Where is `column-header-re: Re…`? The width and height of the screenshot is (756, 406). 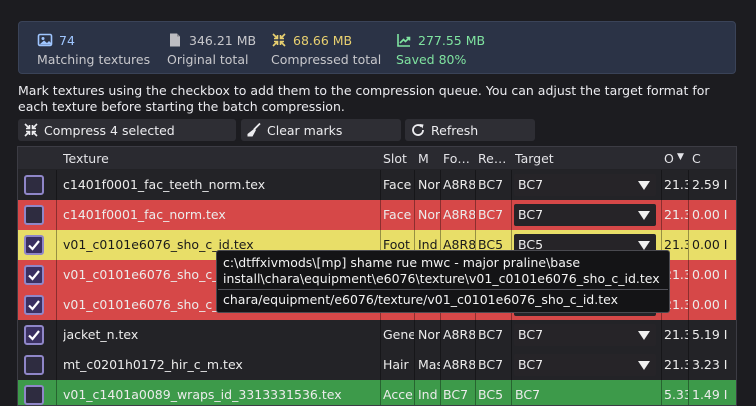
column-header-re: Re… is located at coordinates (492, 158).